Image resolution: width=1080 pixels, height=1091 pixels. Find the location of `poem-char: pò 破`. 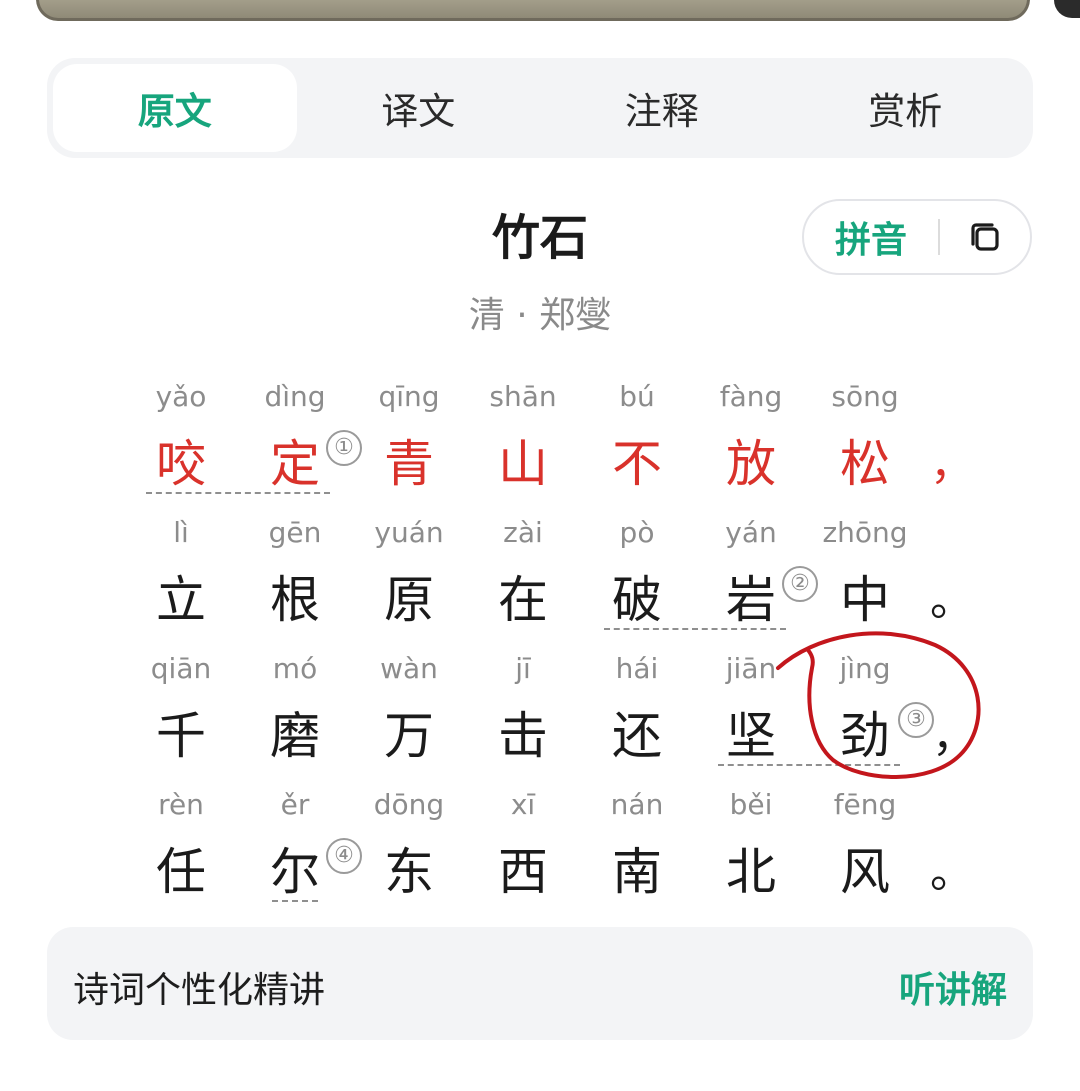

poem-char: pò 破 is located at coordinates (637, 581).